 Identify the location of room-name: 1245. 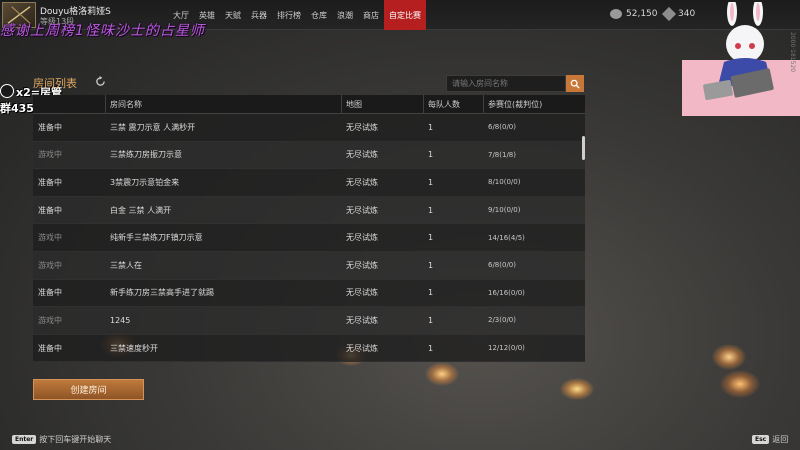
(120, 320).